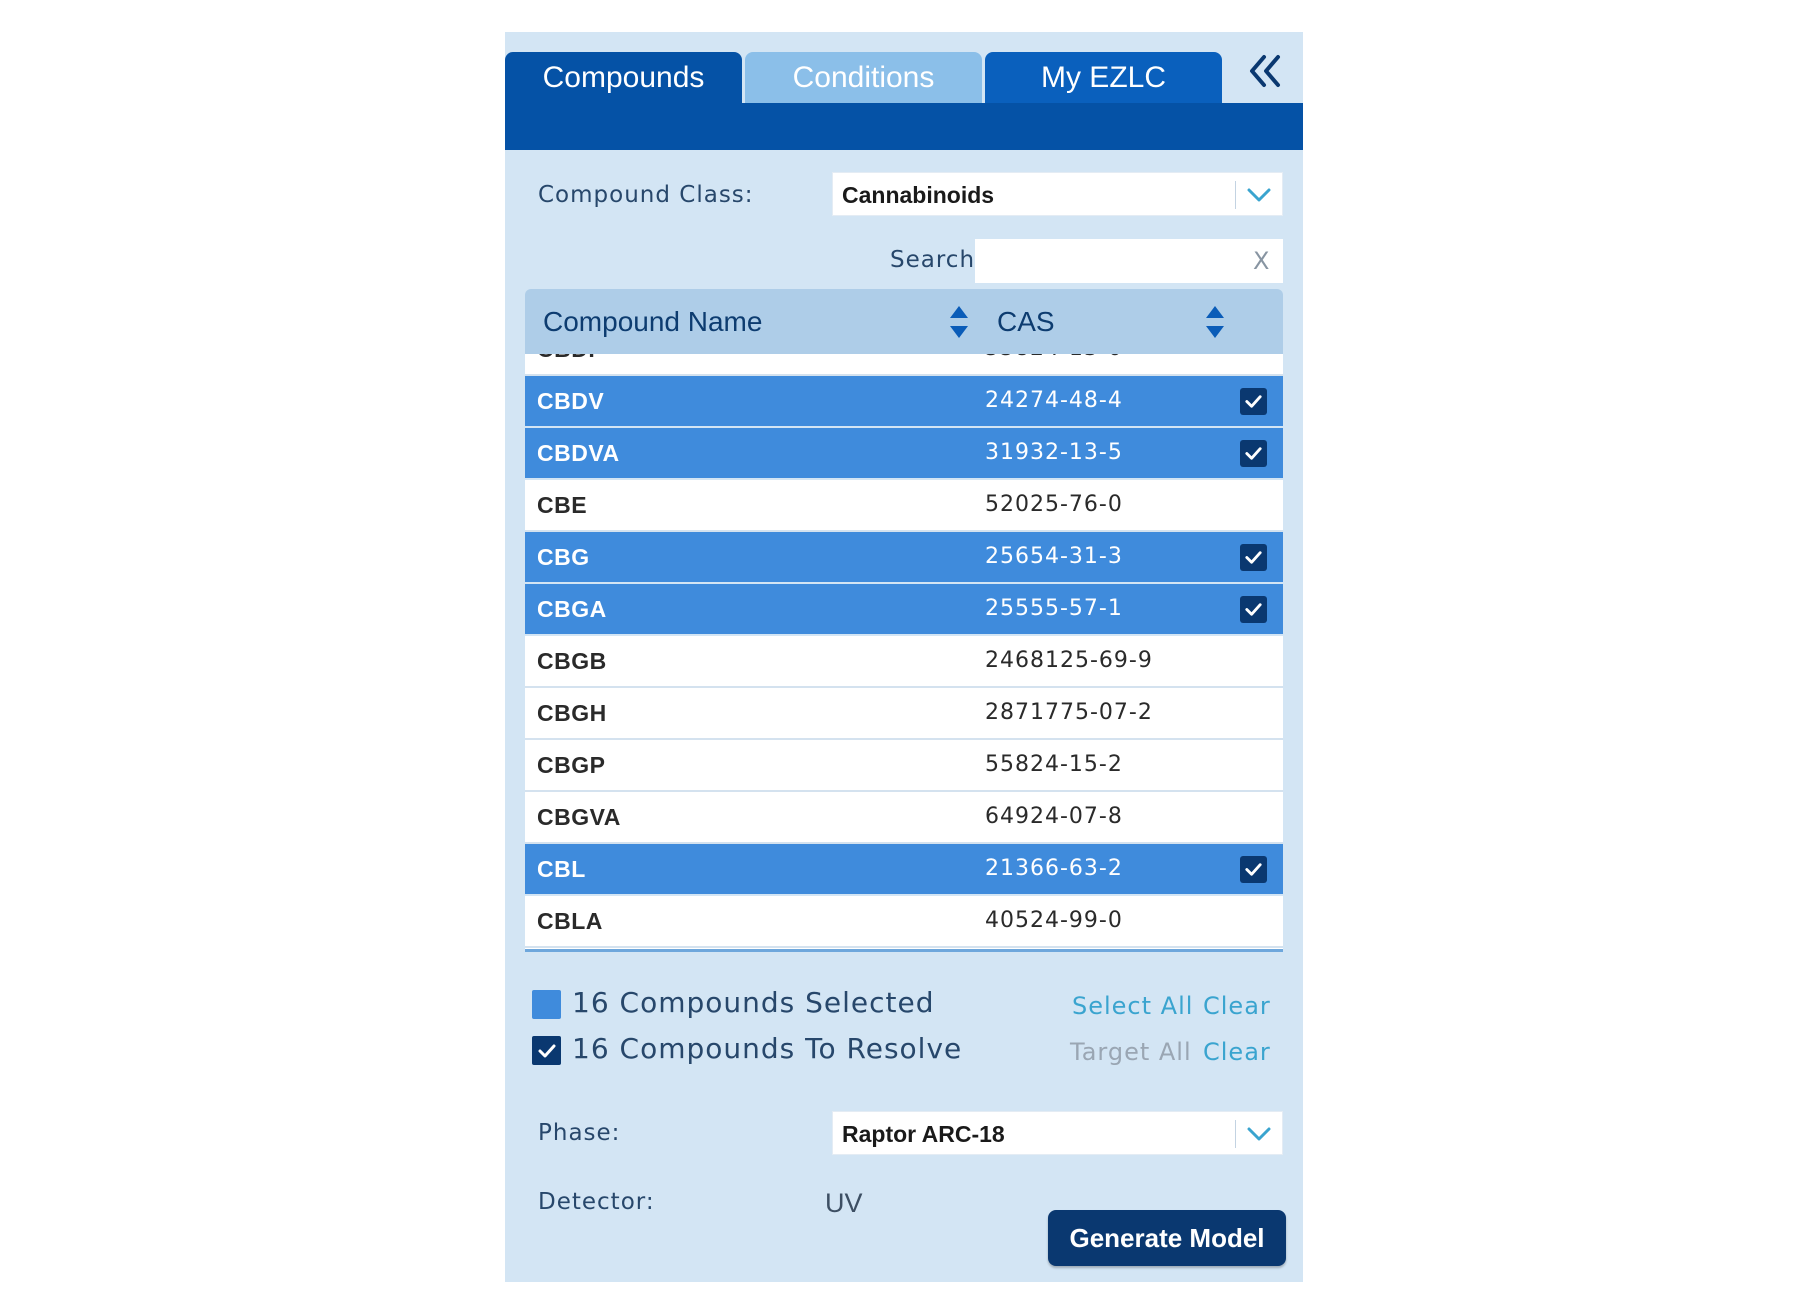  What do you see at coordinates (904, 402) in the screenshot?
I see `table-row: CBDV 24274-48-4` at bounding box center [904, 402].